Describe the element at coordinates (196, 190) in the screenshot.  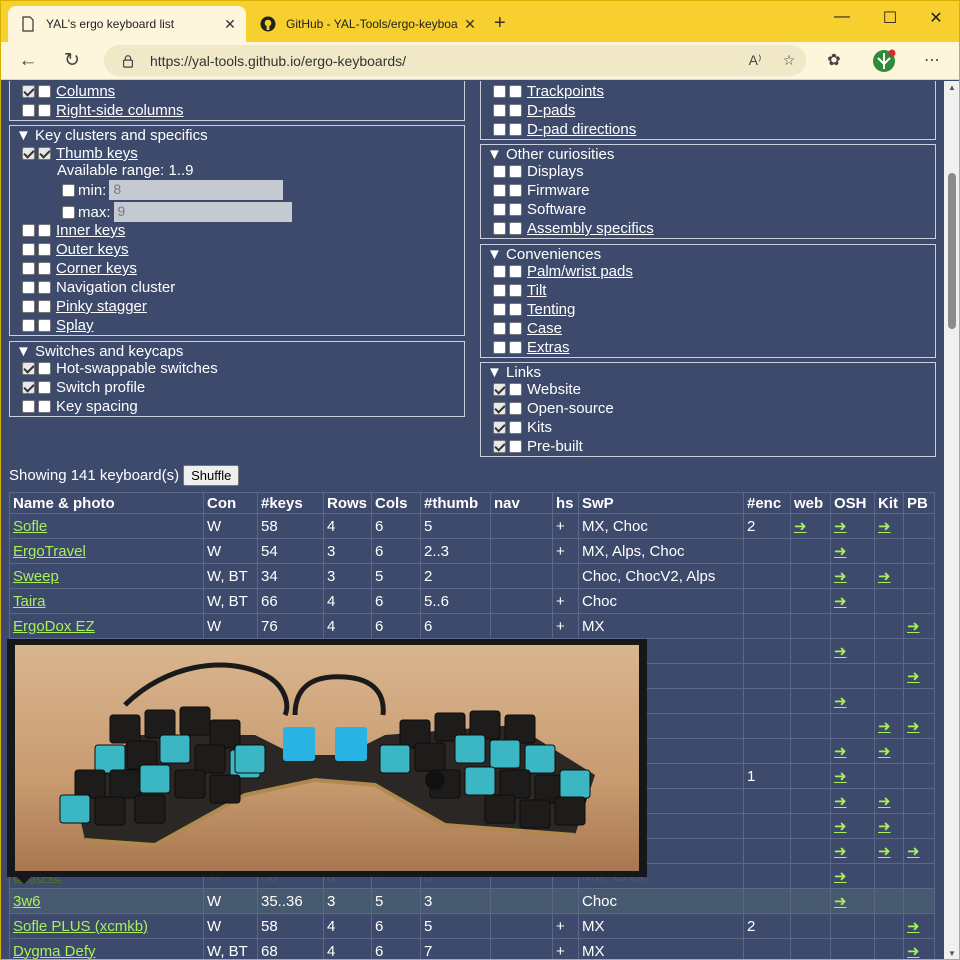
I see `thumb-min-input: 8` at that location.